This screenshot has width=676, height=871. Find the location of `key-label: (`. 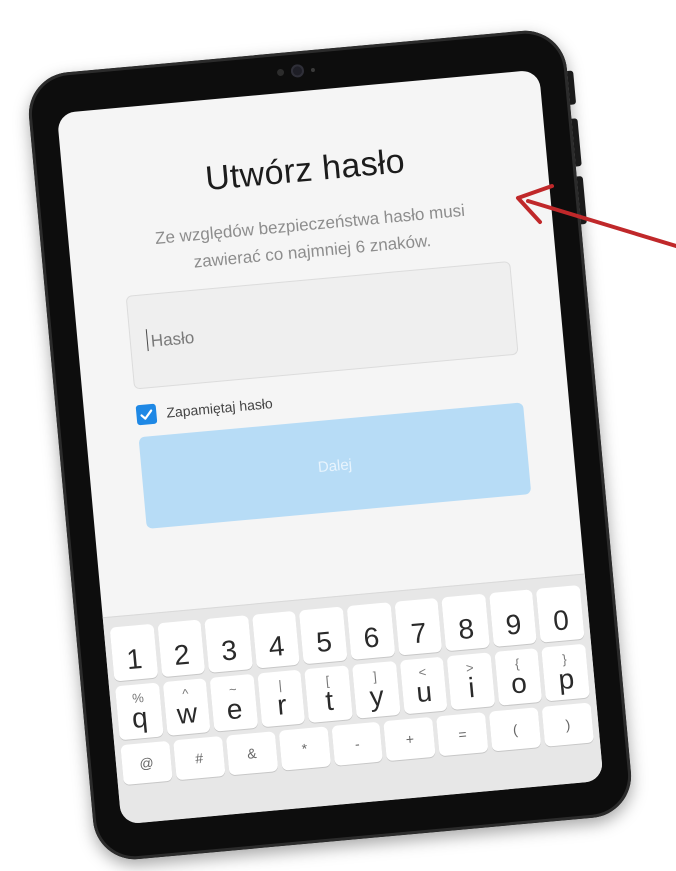

key-label: ( is located at coordinates (515, 729).